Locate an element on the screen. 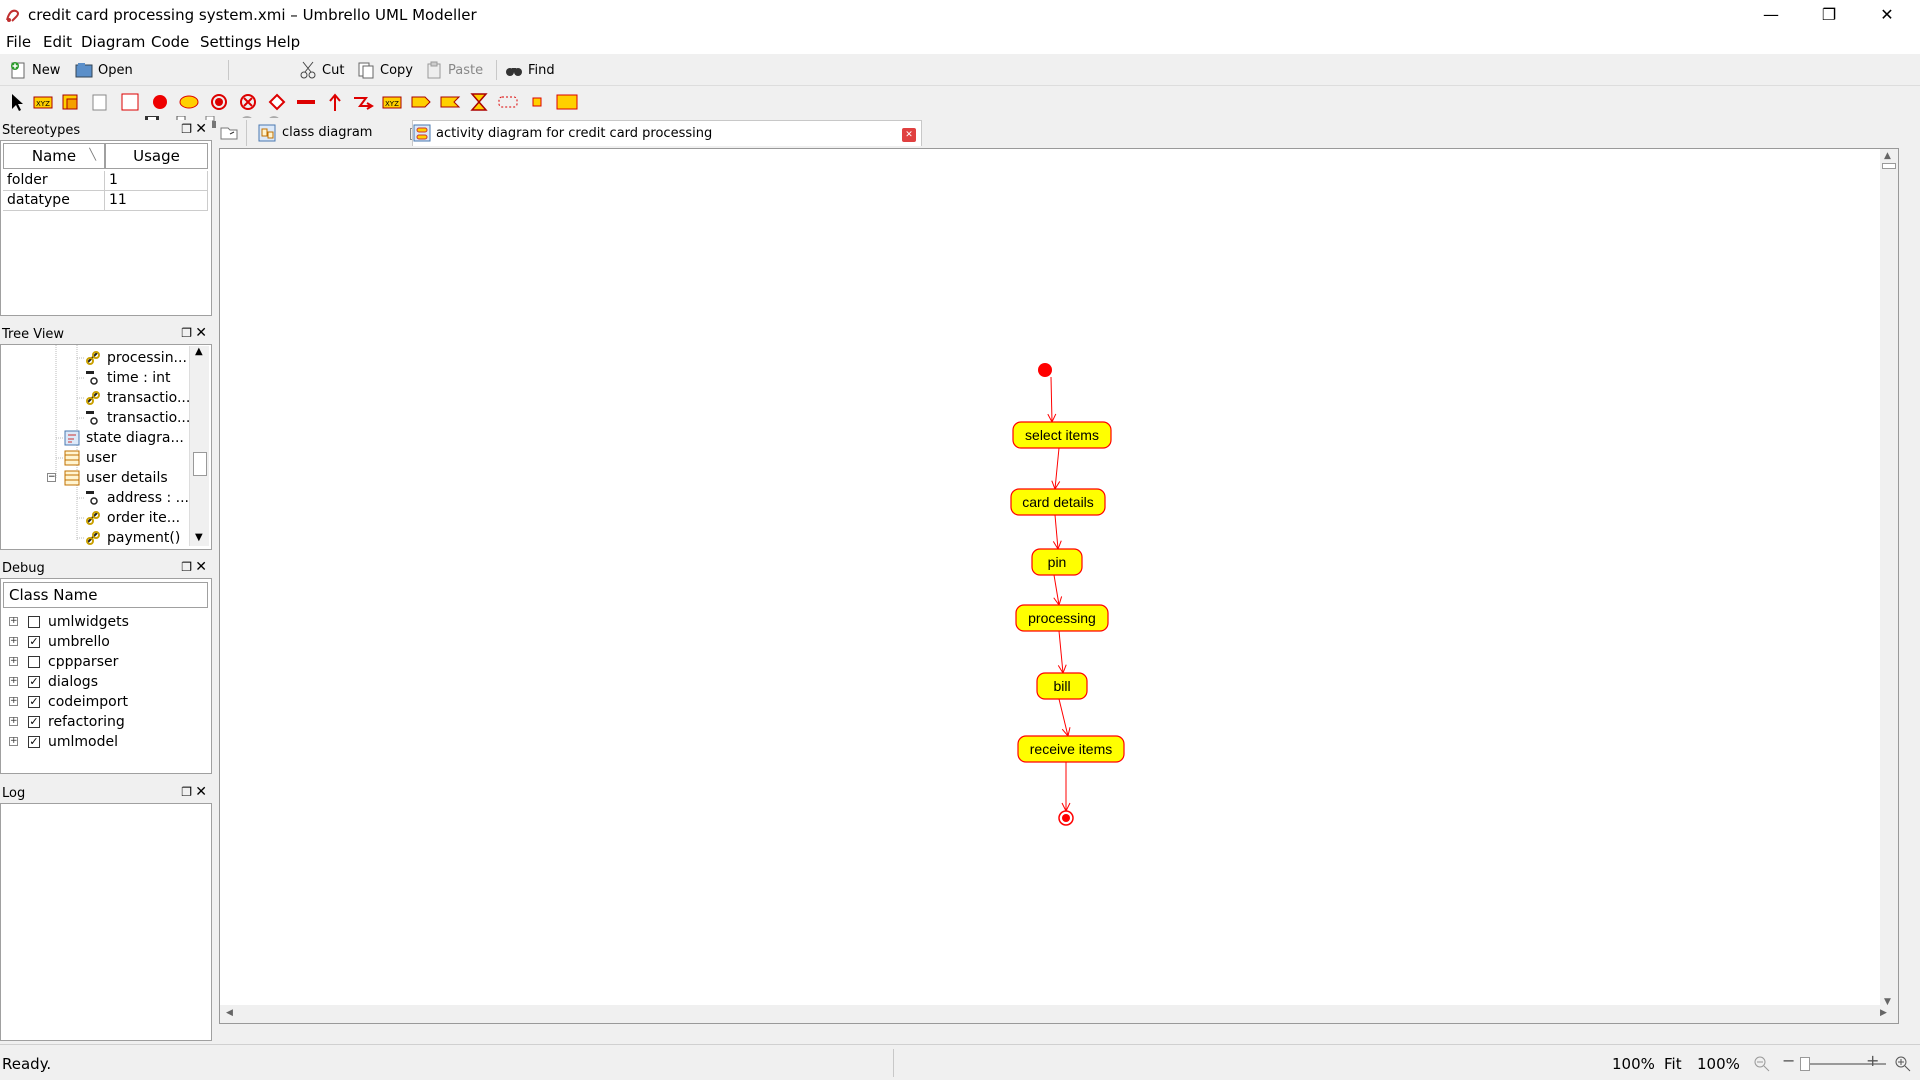 Image resolution: width=1920 pixels, height=1080 pixels. new-tab-icon is located at coordinates (229, 133).